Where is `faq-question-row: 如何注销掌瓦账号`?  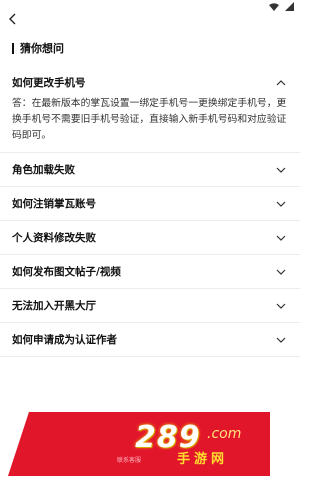
faq-question-row: 如何注销掌瓦账号 is located at coordinates (150, 203).